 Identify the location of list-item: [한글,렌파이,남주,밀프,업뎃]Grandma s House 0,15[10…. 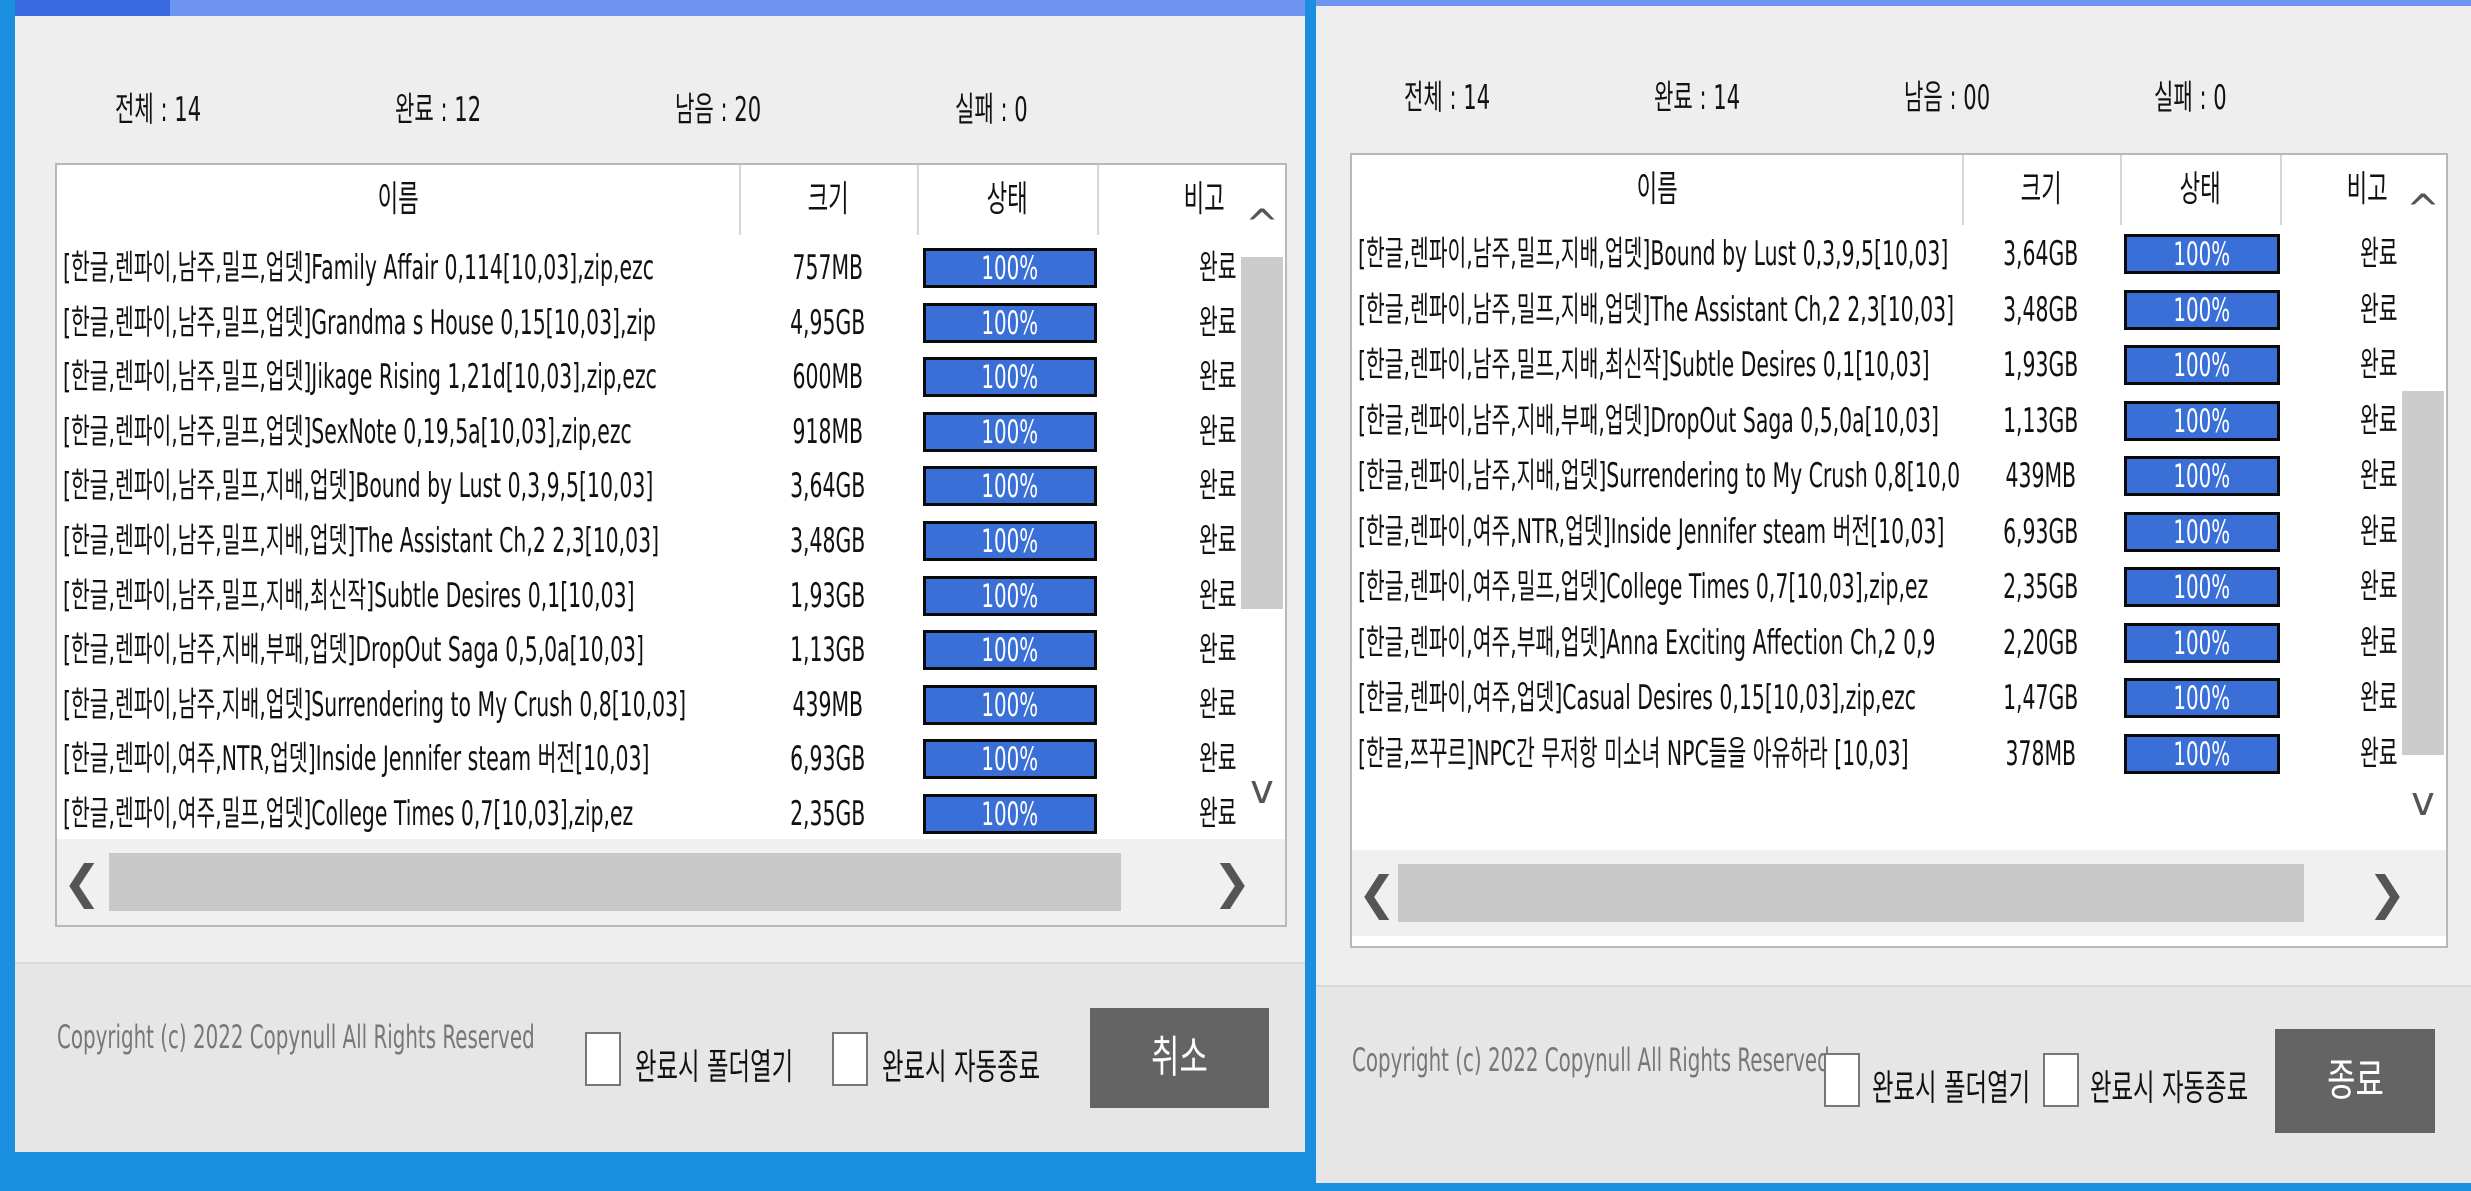
(647, 323).